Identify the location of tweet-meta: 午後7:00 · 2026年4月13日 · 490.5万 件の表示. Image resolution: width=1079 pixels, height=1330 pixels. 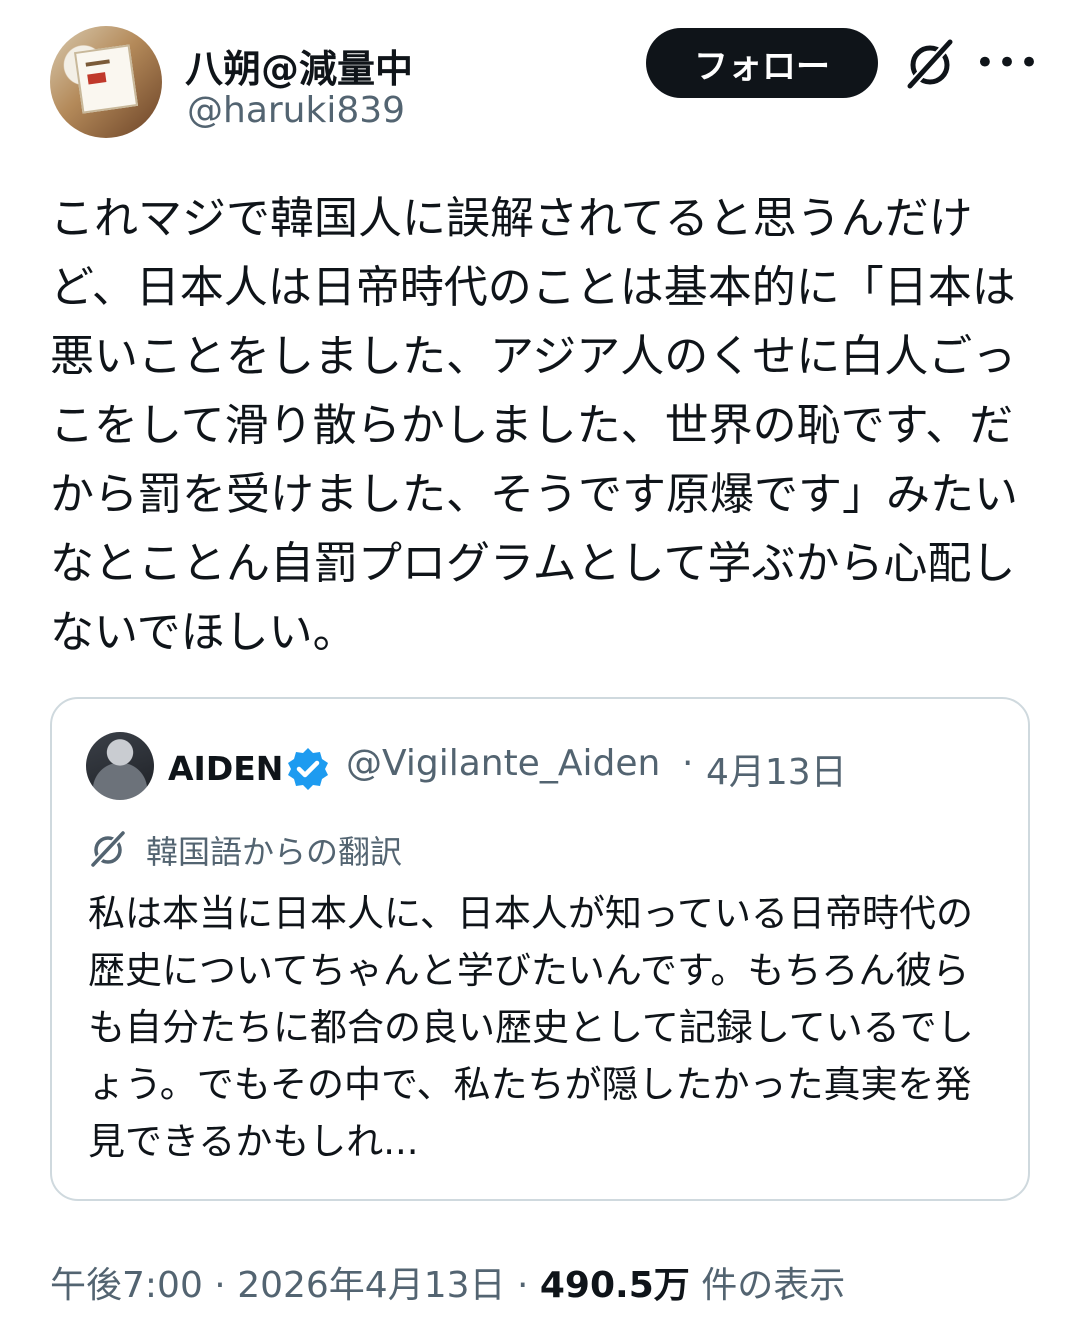
(447, 1282).